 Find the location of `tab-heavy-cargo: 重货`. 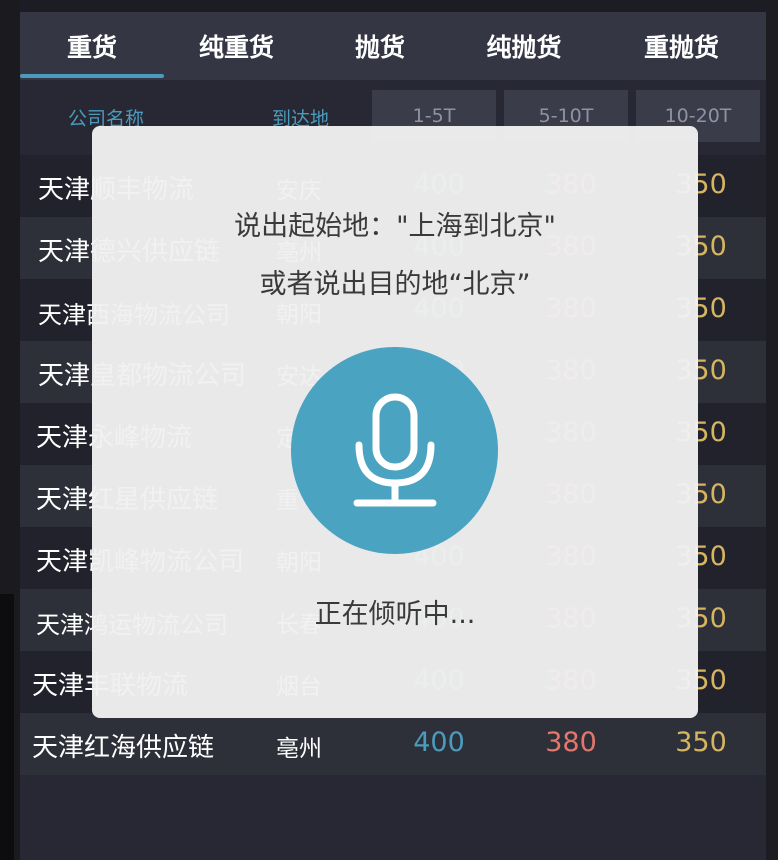

tab-heavy-cargo: 重货 is located at coordinates (92, 46).